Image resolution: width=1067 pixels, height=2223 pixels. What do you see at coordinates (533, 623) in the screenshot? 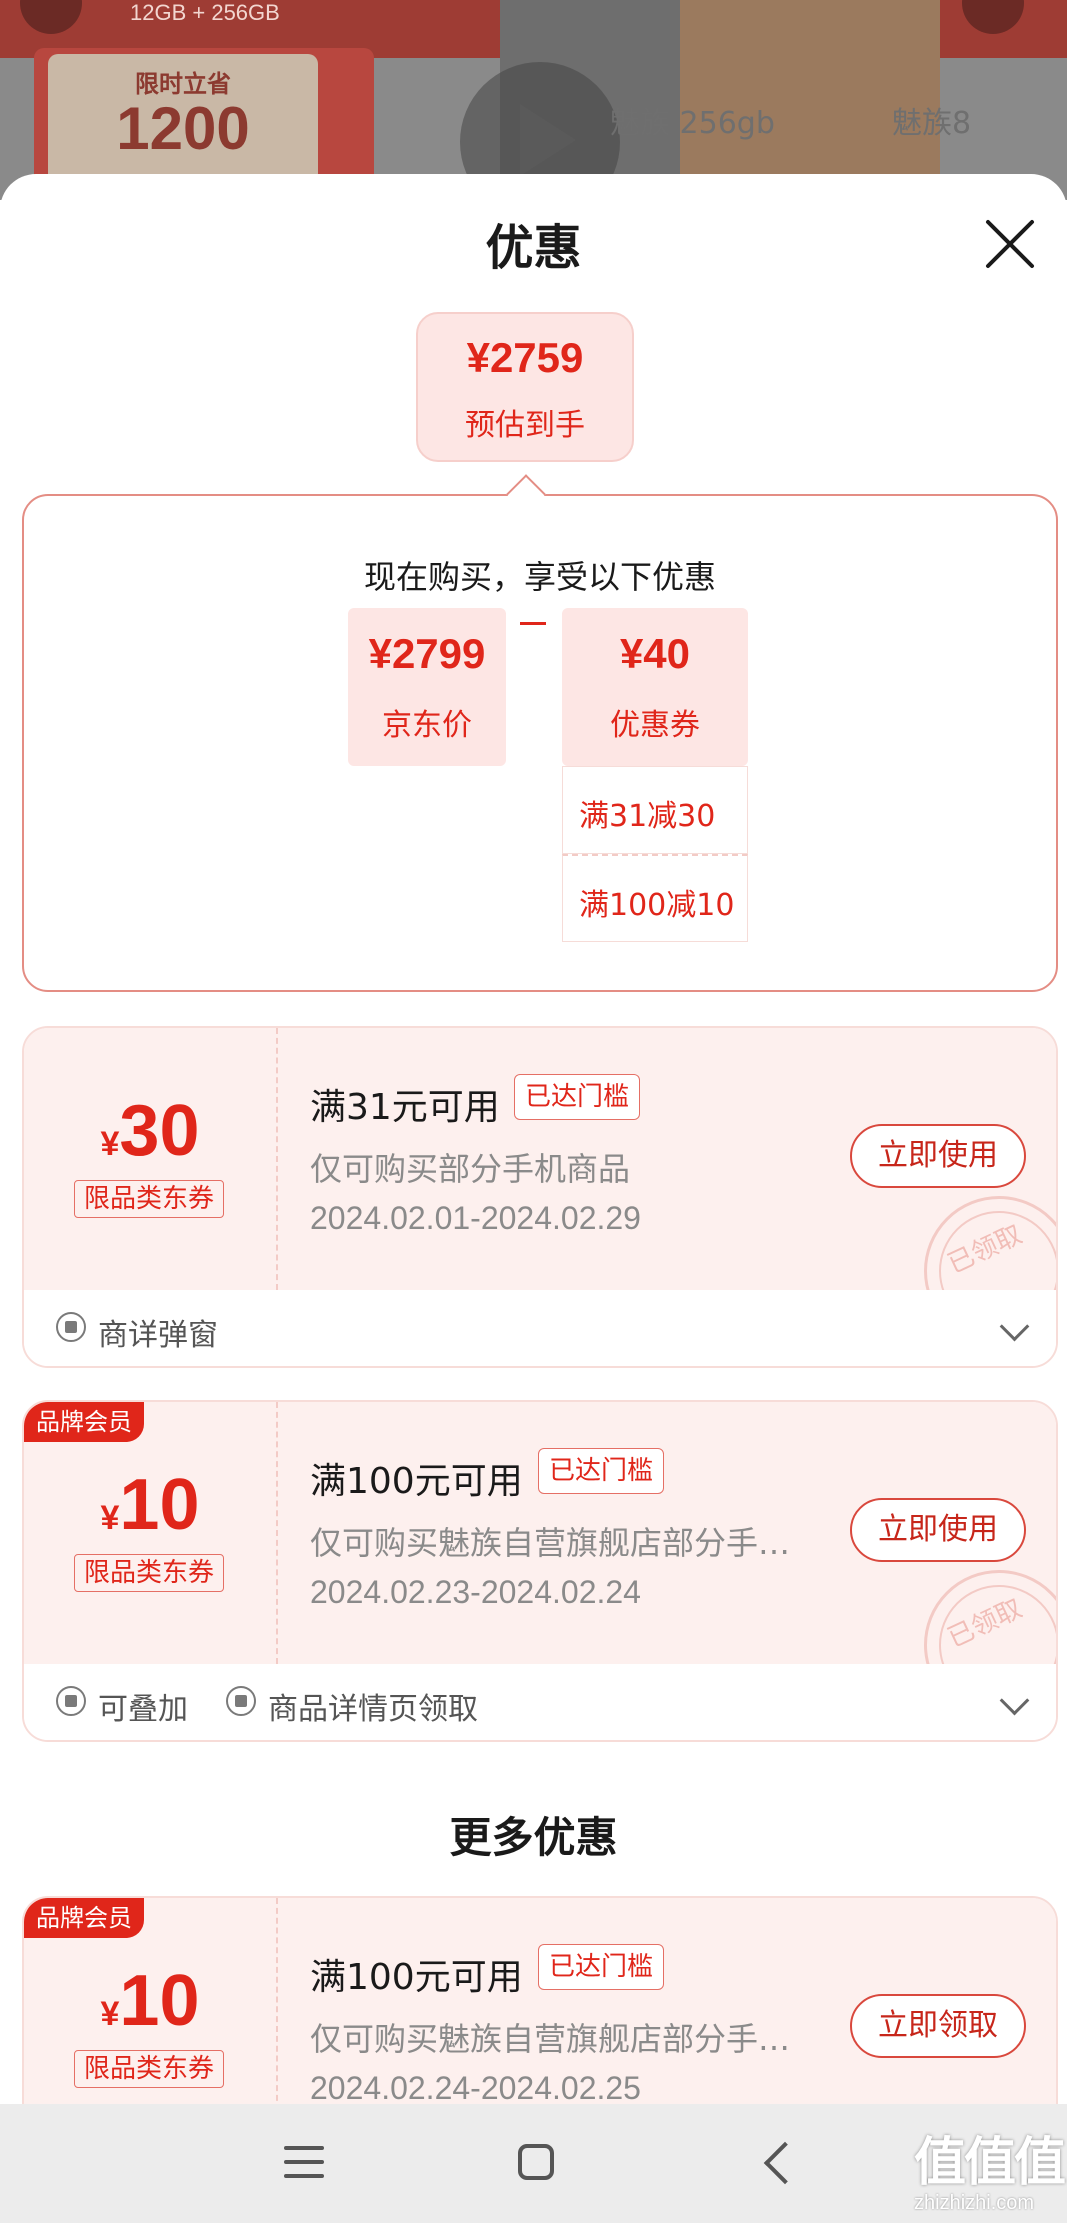
I see `minus-sign` at bounding box center [533, 623].